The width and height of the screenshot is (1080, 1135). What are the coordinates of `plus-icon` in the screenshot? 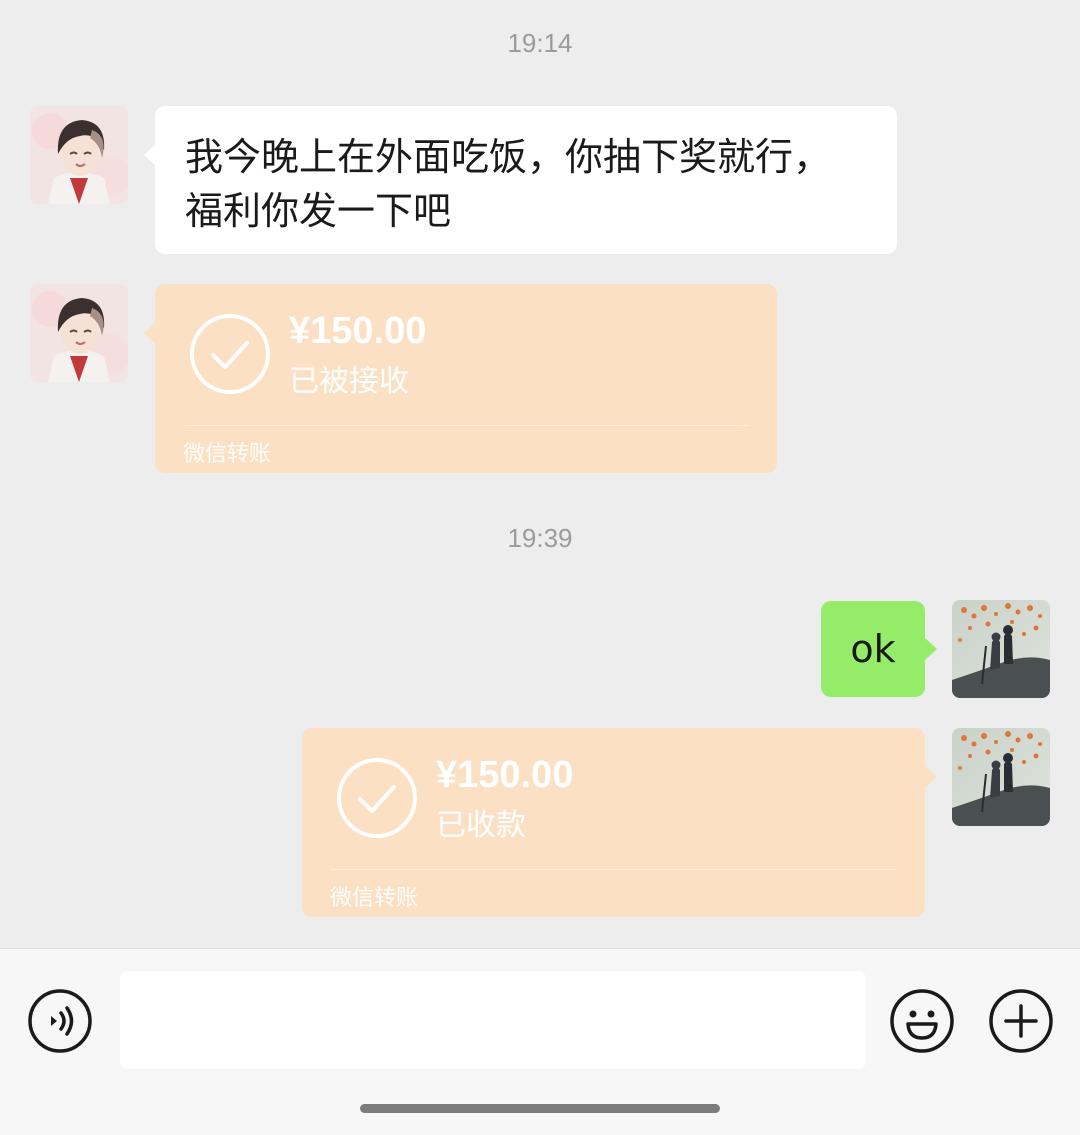 It's located at (1021, 1021).